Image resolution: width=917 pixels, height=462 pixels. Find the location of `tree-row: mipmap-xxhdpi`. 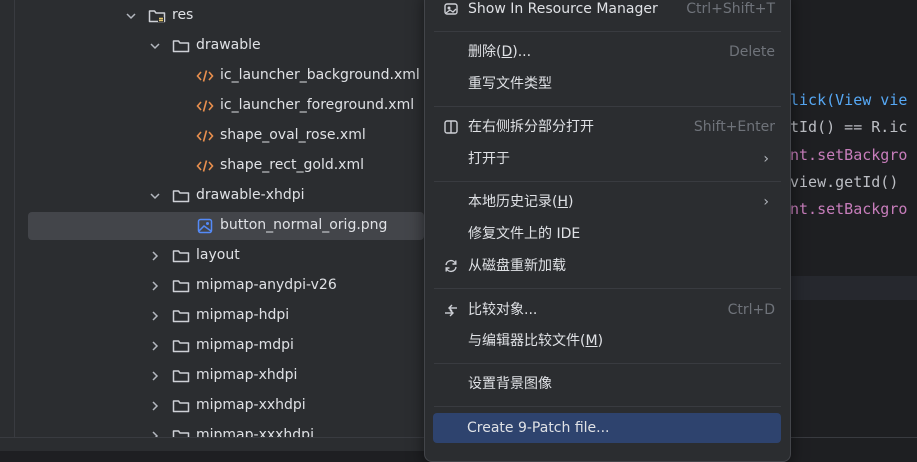

tree-row: mipmap-xxhdpi is located at coordinates (212, 406).